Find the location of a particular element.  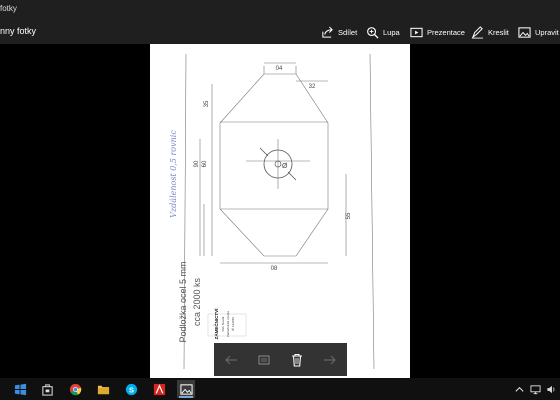

arrow-right-icon is located at coordinates (330, 359).